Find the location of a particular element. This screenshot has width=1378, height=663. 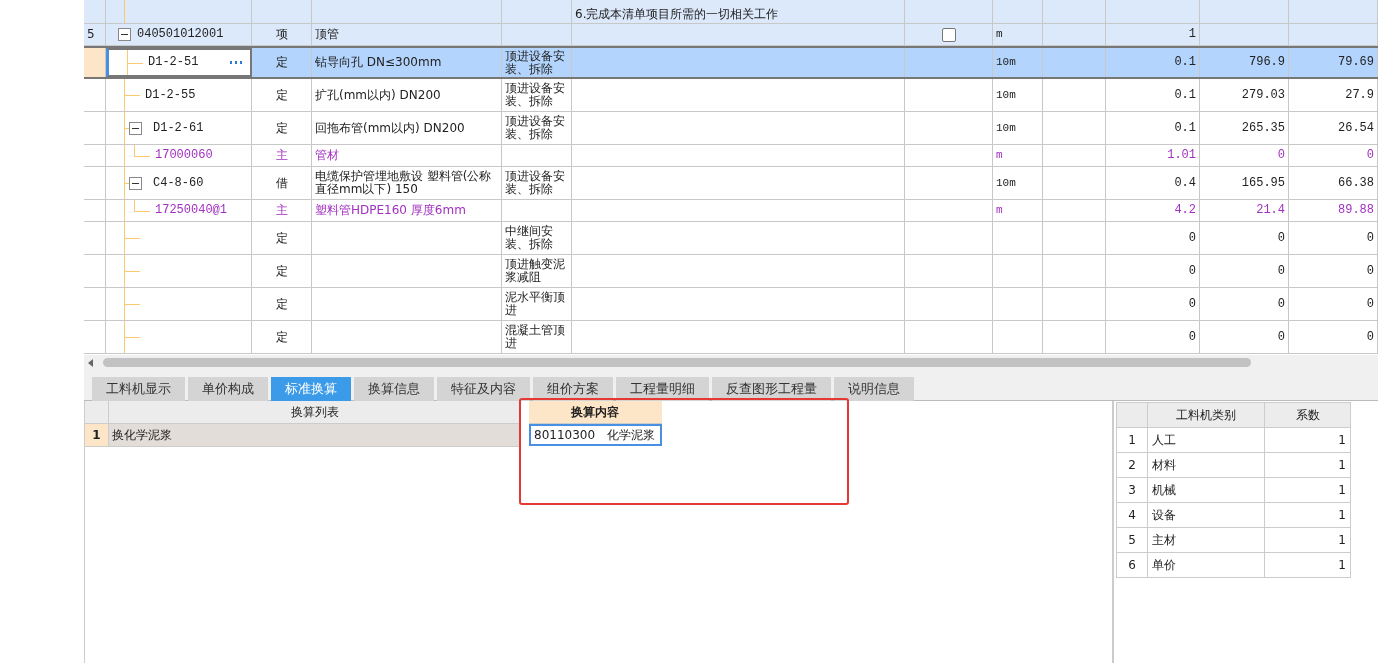

item-name: 电缆保护管埋地敷设 塑料管(公称直径mm以下) 150 is located at coordinates (404, 183).